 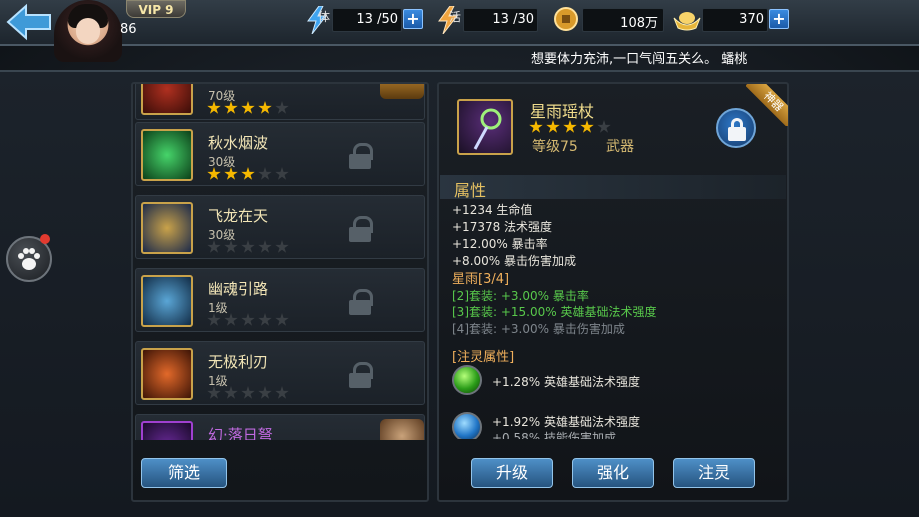 I want to click on list-item: 秋水烟波 30级, so click(x=280, y=154).